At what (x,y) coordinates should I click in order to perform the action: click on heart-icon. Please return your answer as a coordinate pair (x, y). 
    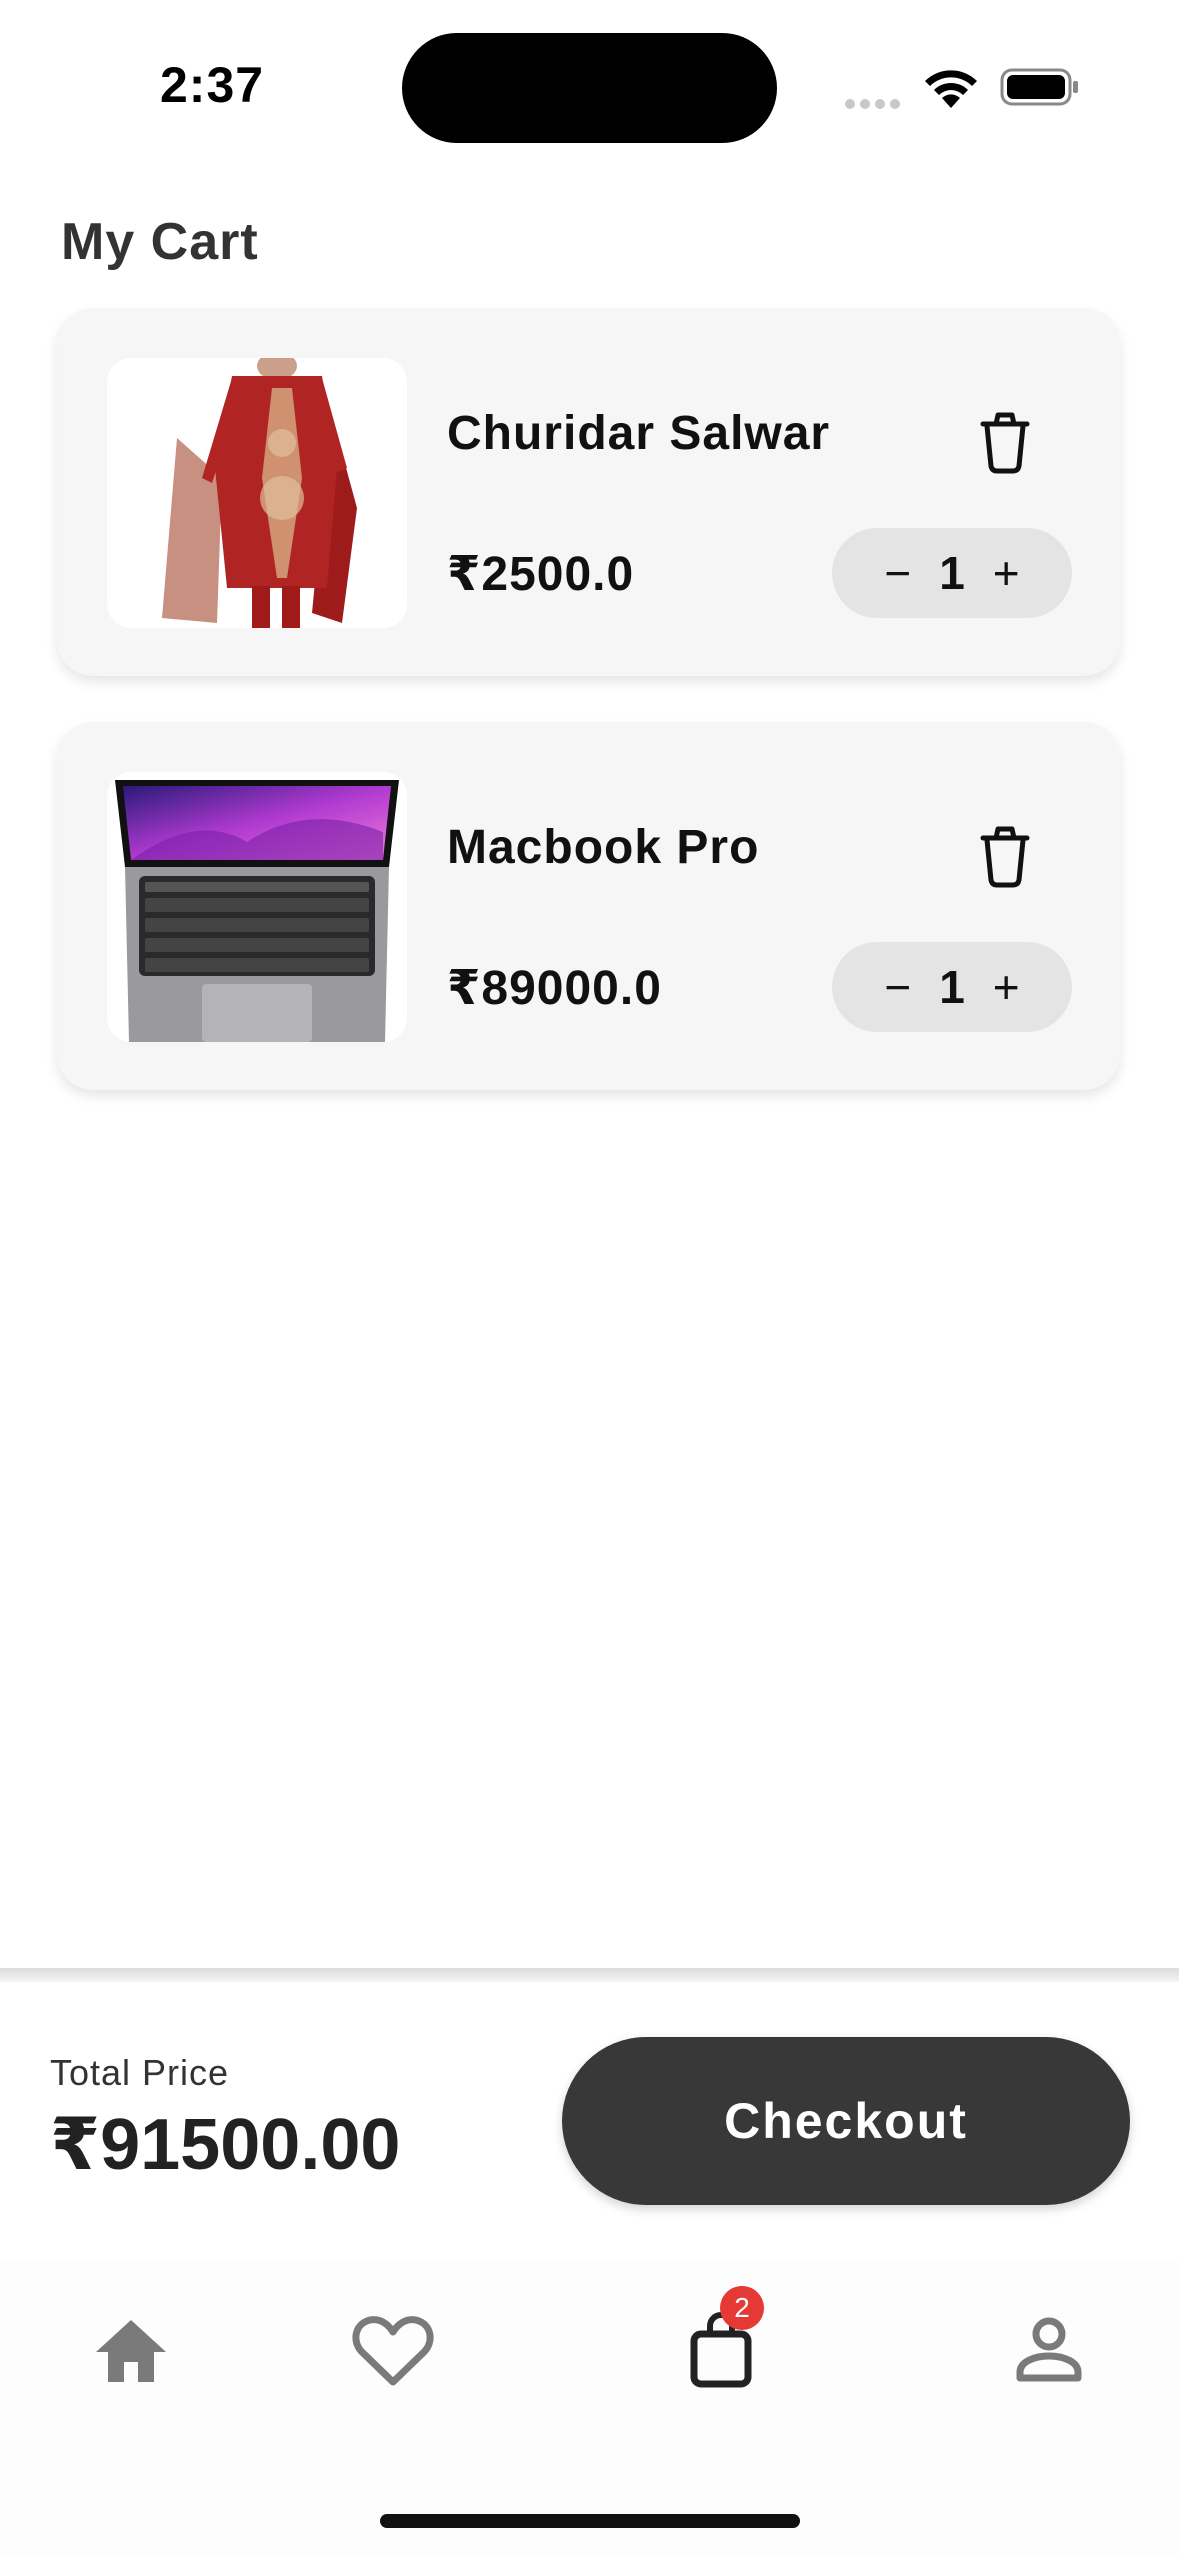
    Looking at the image, I should click on (393, 2351).